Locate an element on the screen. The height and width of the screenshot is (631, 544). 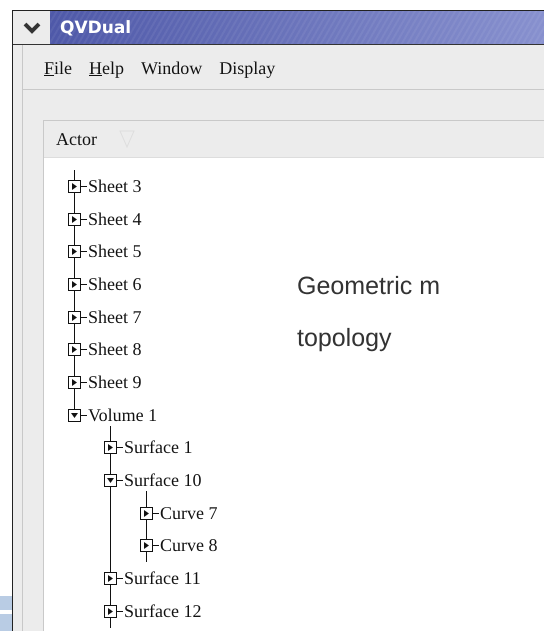
tree-item: Sheet 9 is located at coordinates (115, 382).